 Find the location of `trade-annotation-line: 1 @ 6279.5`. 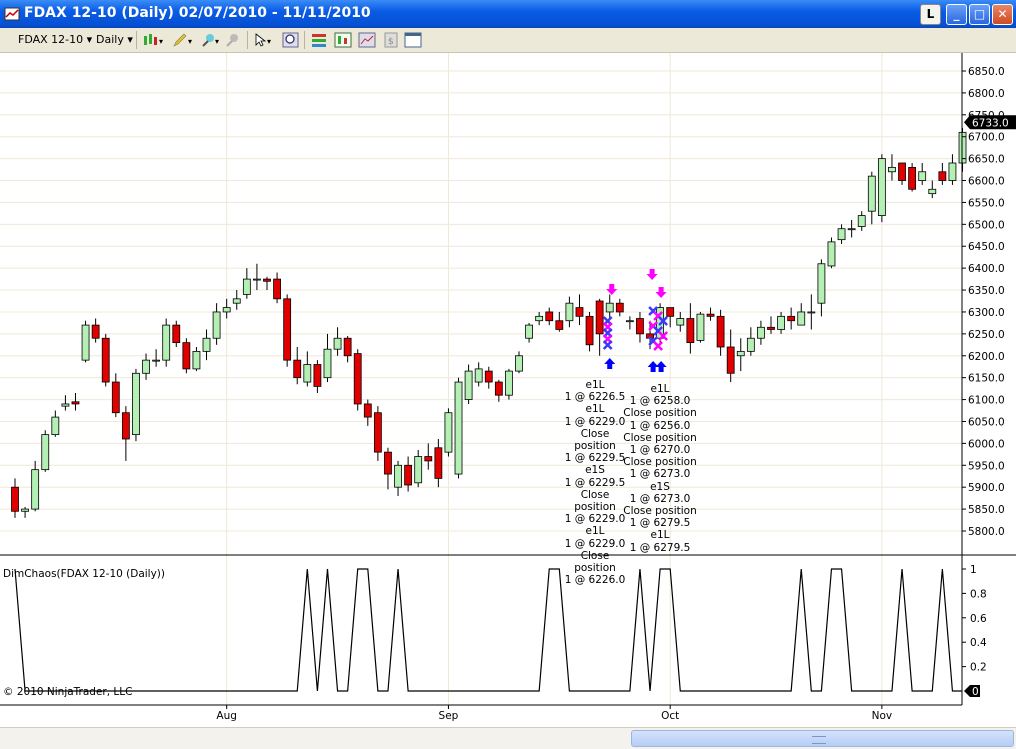

trade-annotation-line: 1 @ 6279.5 is located at coordinates (660, 547).